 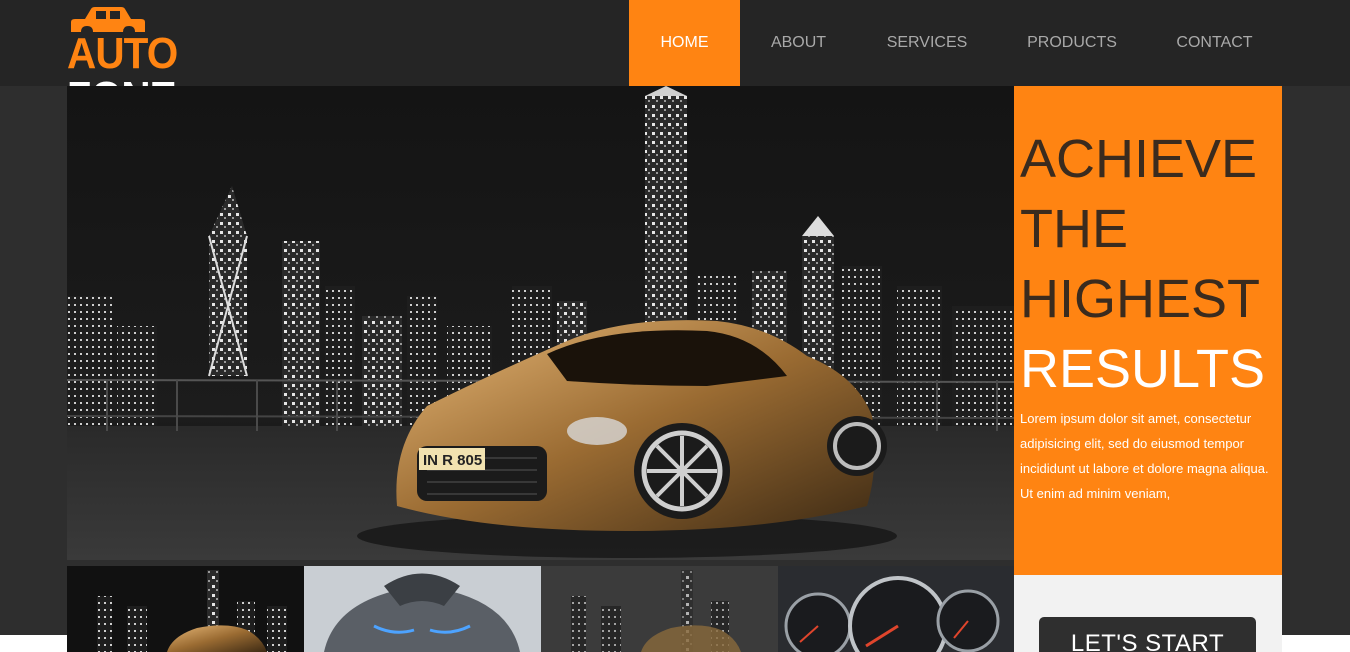 I want to click on cta-area: LET'S START, so click(x=1148, y=613).